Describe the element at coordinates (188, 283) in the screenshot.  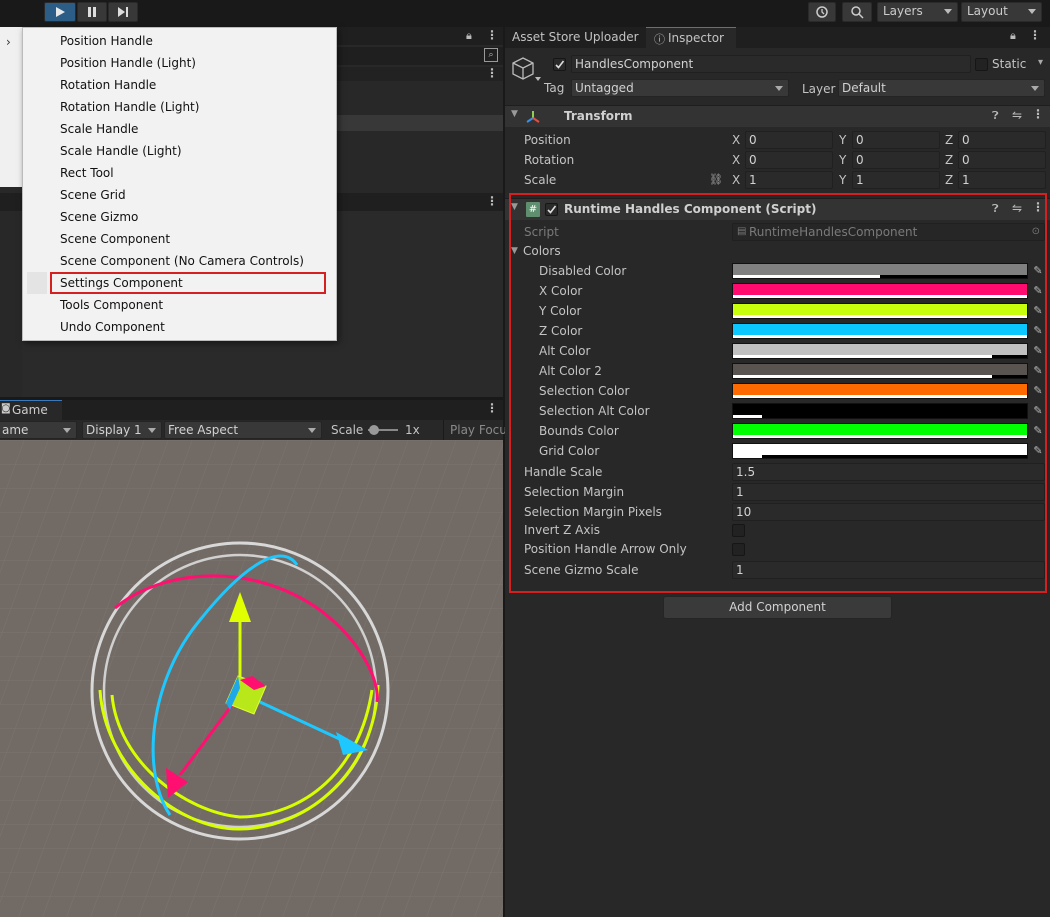
I see `highlight-box` at that location.